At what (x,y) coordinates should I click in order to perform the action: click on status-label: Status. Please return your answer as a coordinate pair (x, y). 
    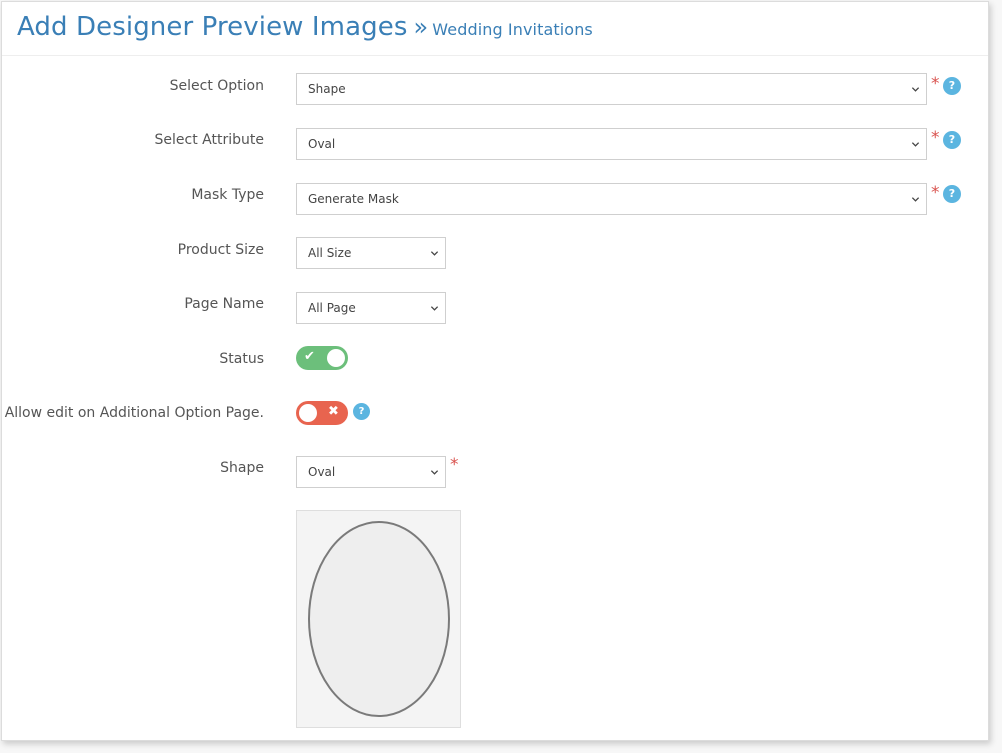
    Looking at the image, I should click on (241, 359).